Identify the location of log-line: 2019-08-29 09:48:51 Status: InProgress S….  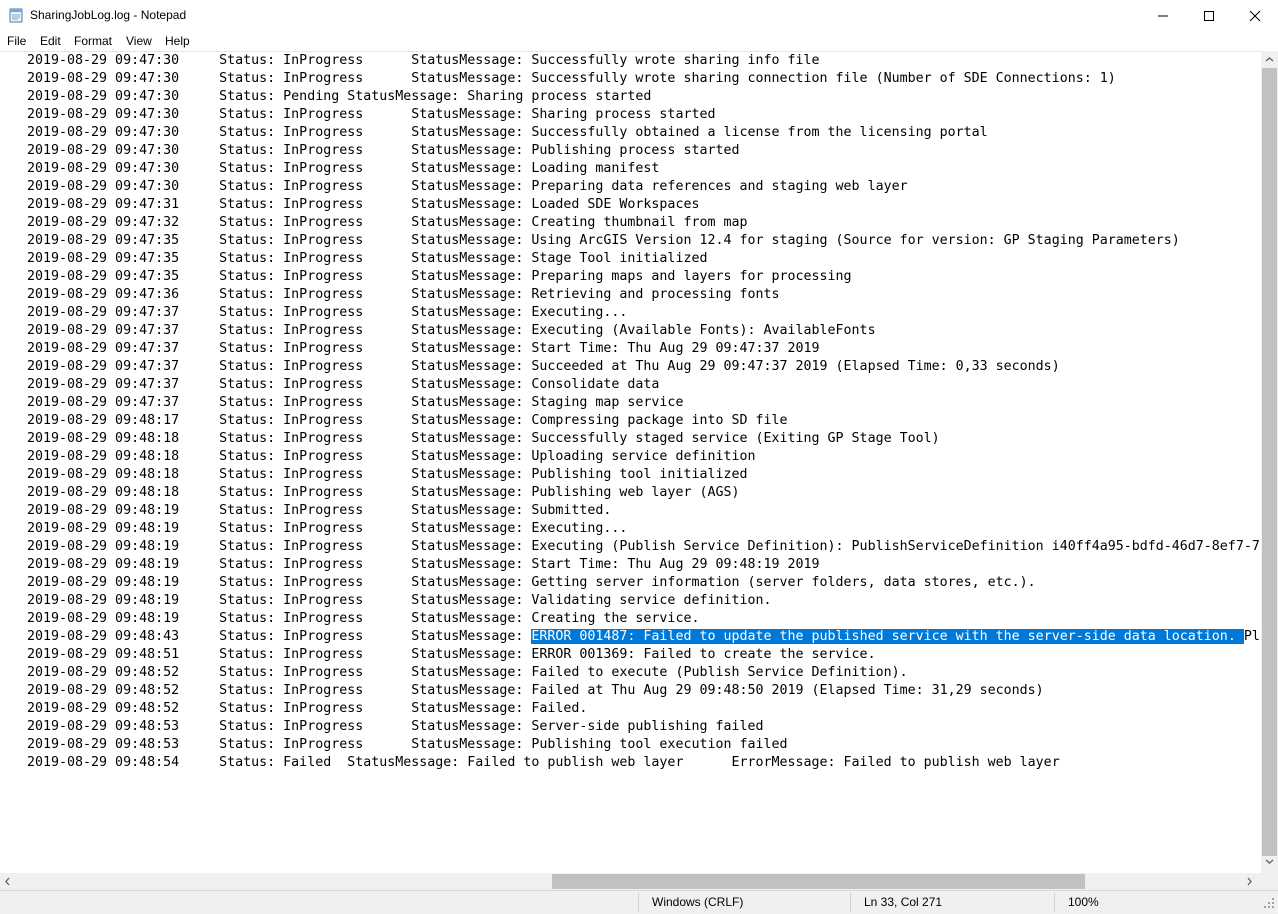
(451, 655).